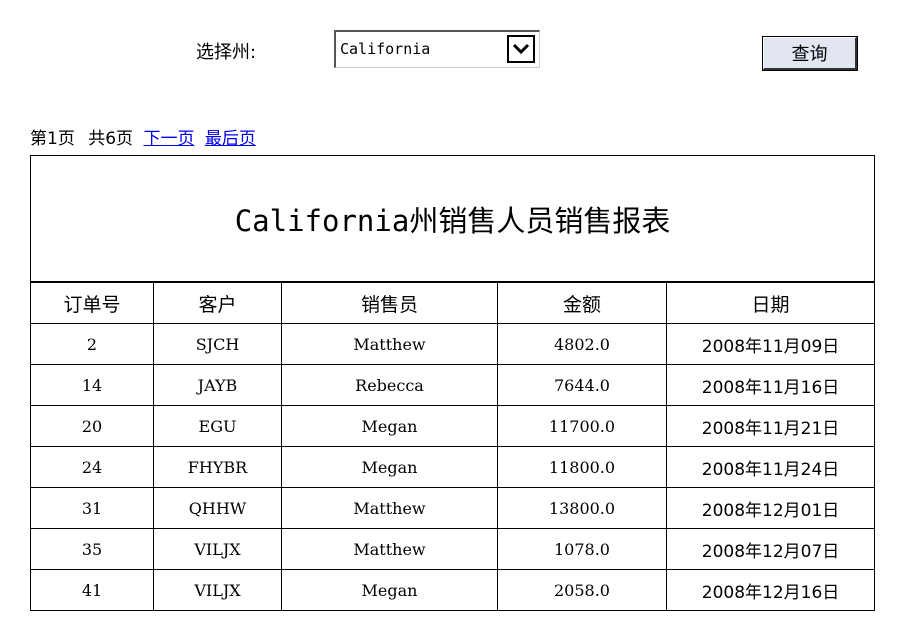  Describe the element at coordinates (92, 302) in the screenshot. I see `column-header-order-no: 订单号` at that location.